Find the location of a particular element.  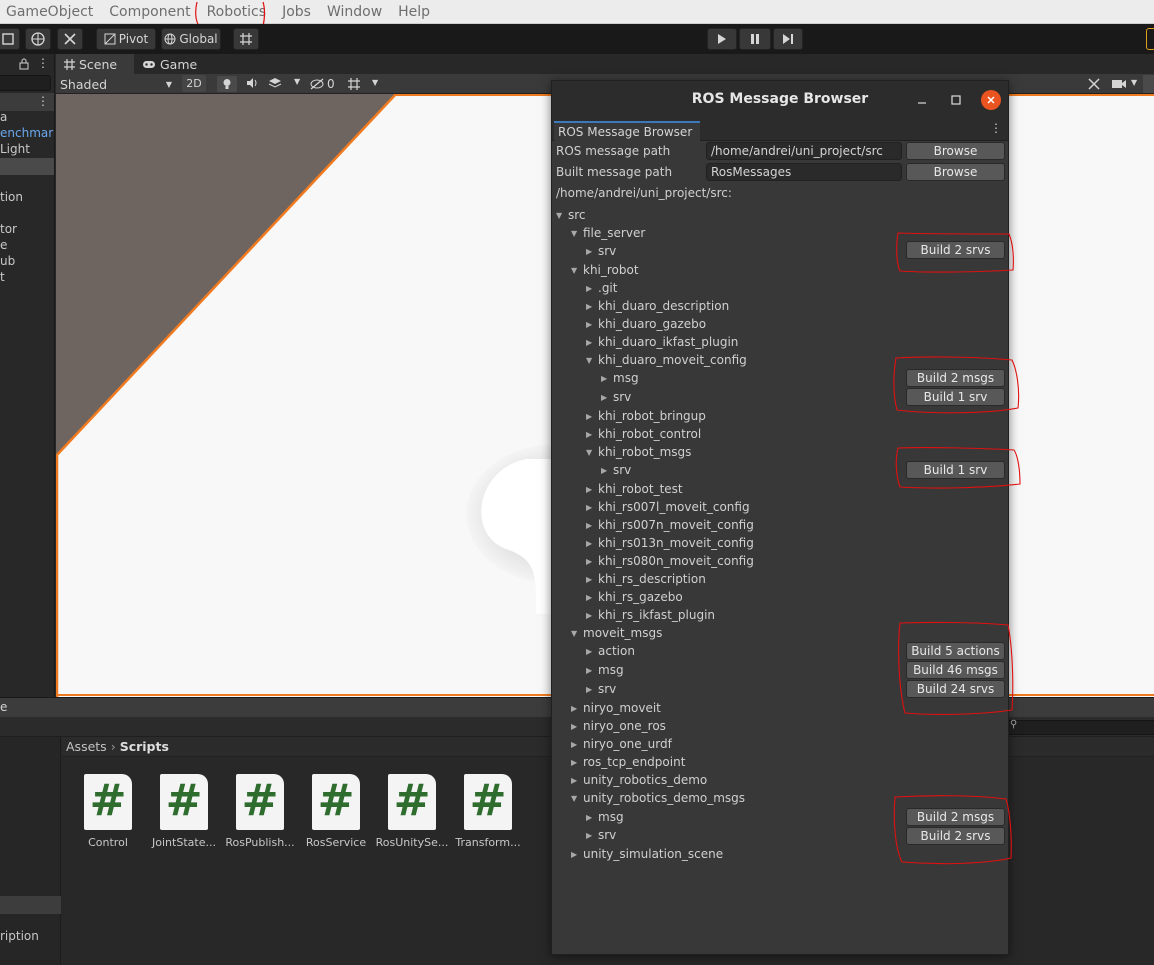

tab-menu-icon: ⋮ is located at coordinates (996, 128).